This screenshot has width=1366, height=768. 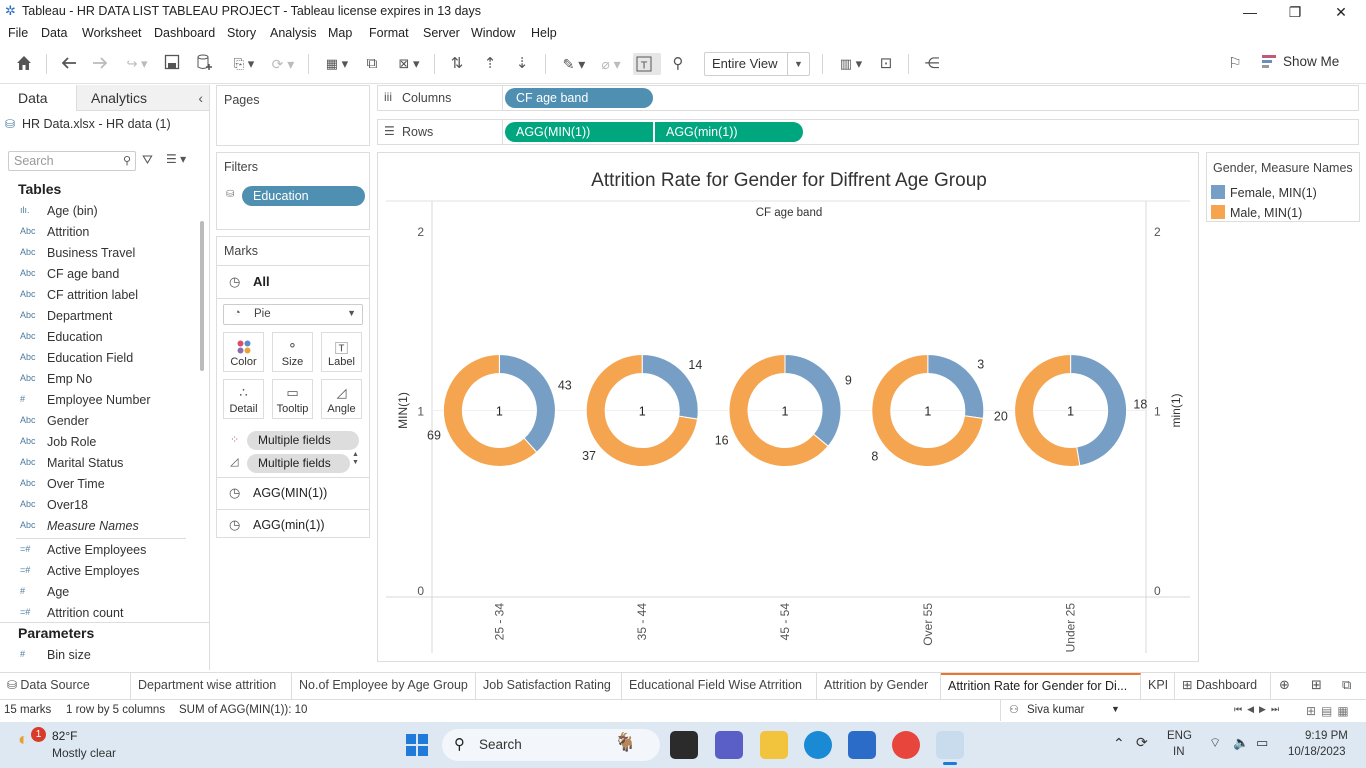 I want to click on view-options-icon: ☰ ▾, so click(x=176, y=159).